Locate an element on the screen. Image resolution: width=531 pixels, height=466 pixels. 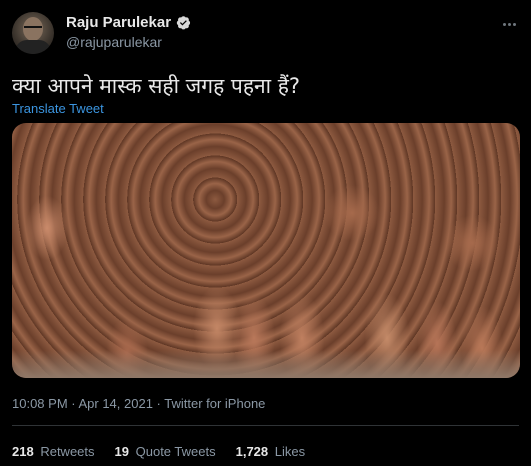
retweets-stat: 218 Retweets is located at coordinates (53, 451).